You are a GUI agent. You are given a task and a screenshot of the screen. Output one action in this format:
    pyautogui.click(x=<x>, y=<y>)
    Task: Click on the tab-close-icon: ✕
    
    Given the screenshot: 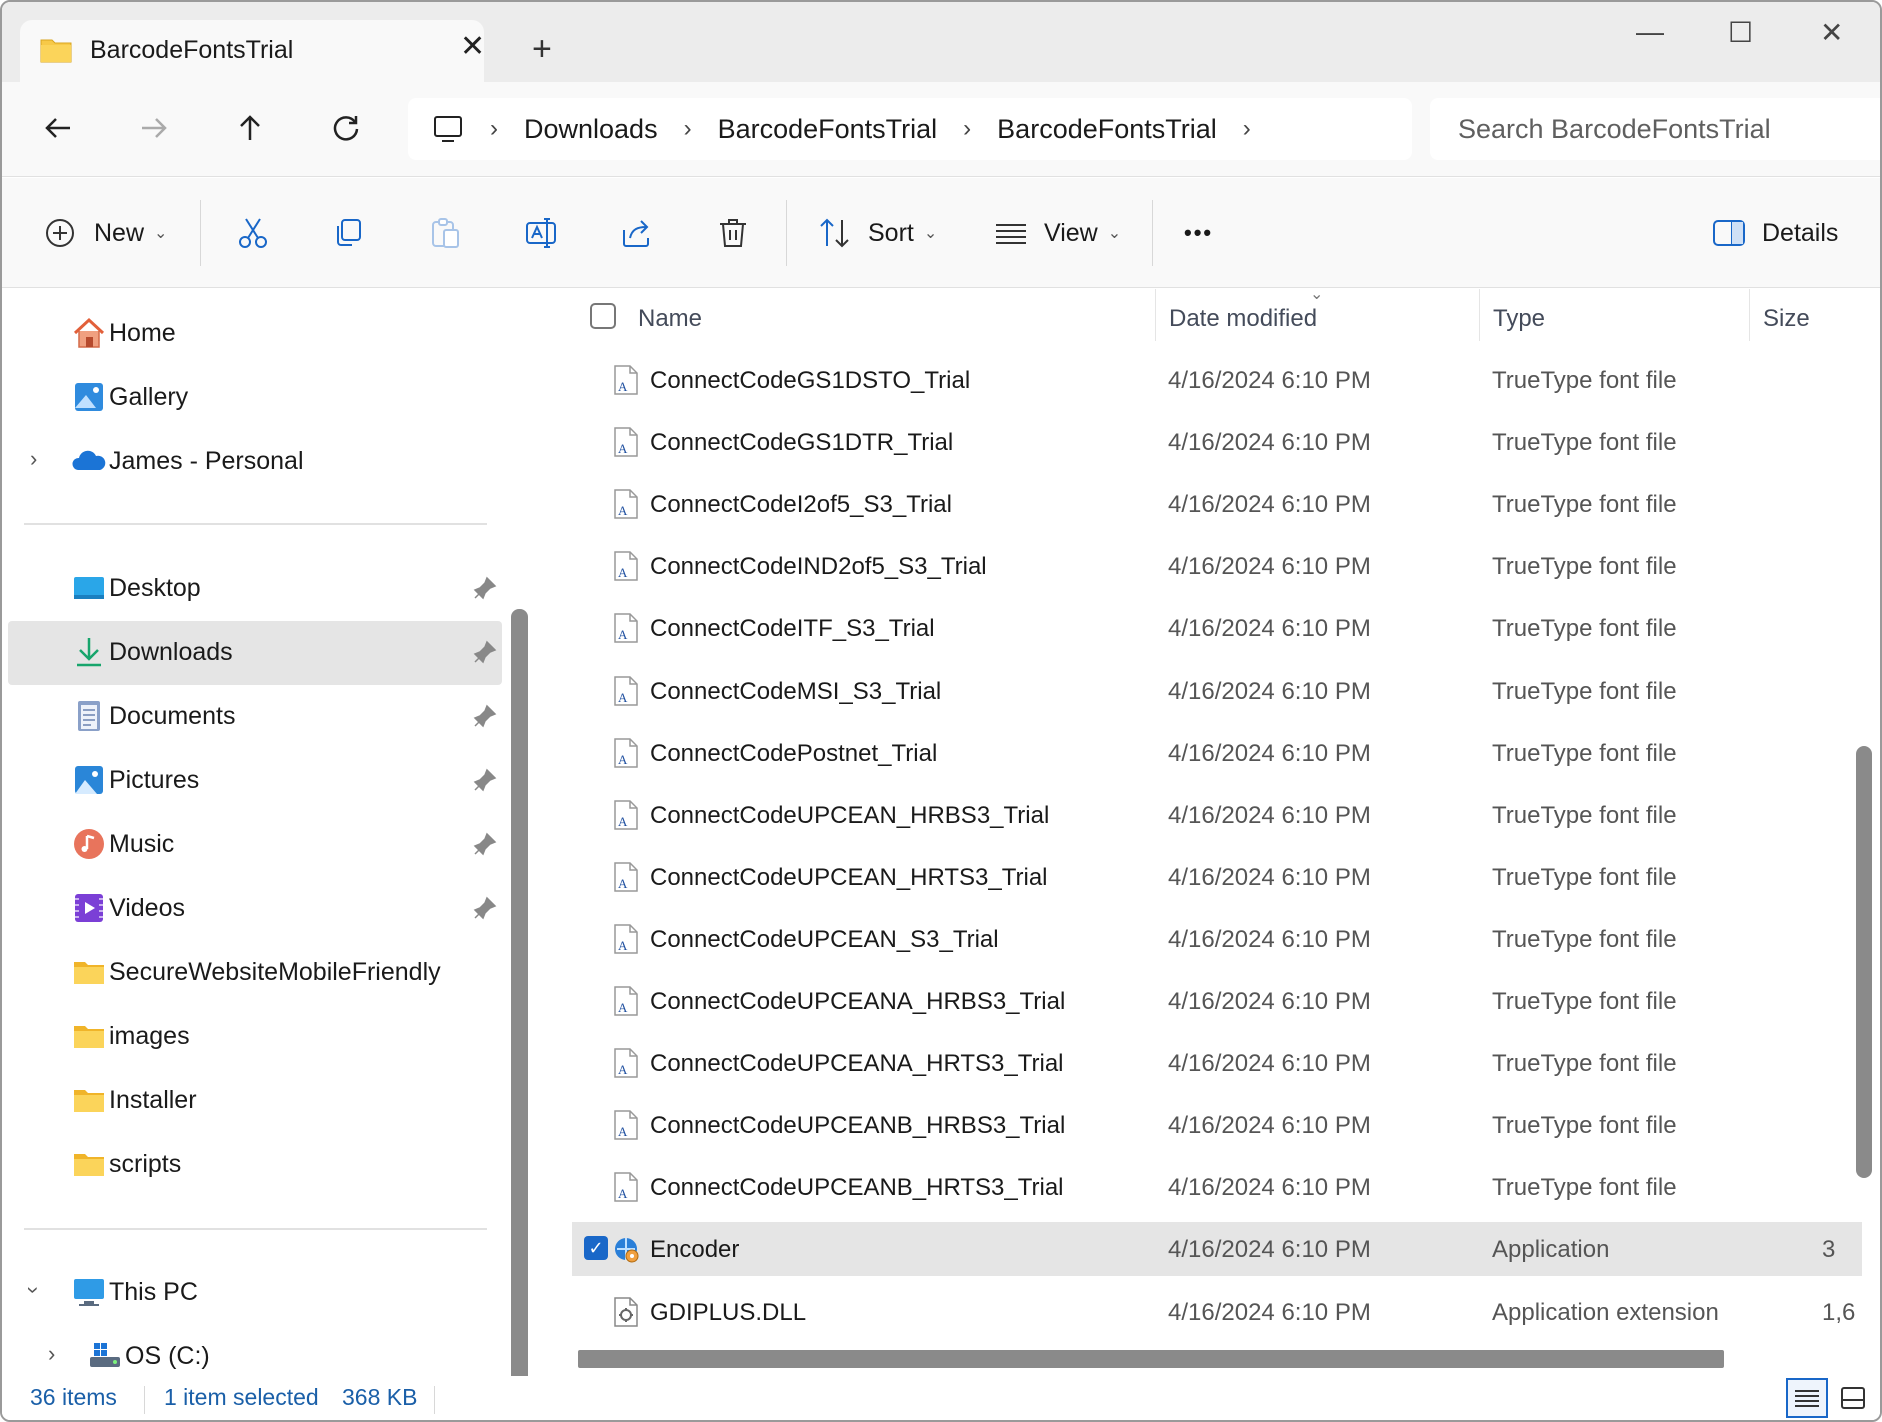 What is the action you would take?
    pyautogui.click(x=472, y=47)
    